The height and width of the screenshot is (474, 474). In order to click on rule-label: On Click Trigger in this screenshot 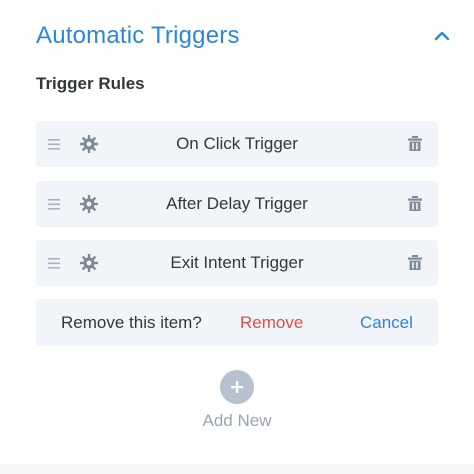, I will do `click(237, 143)`.